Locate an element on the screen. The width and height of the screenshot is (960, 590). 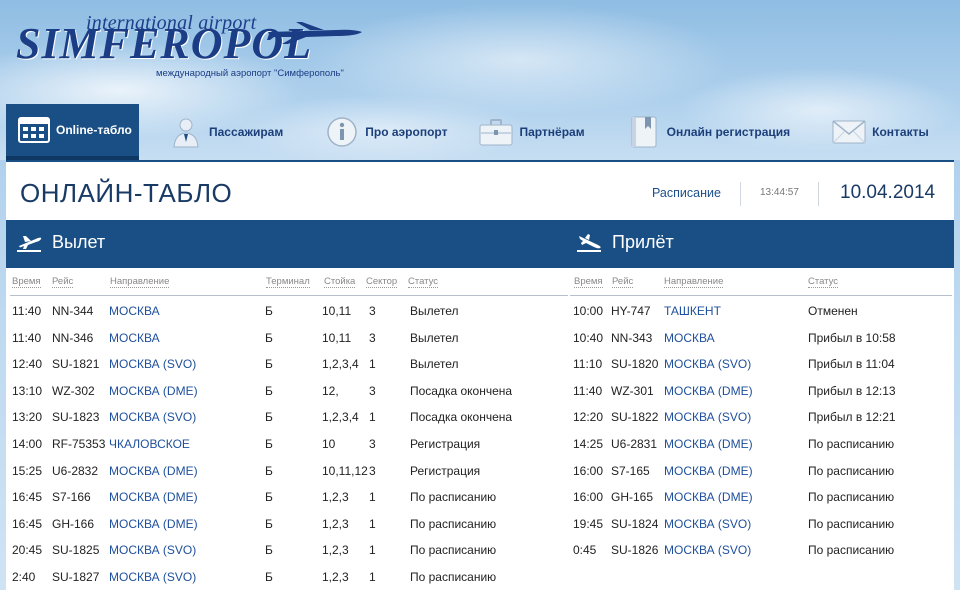
arr-status: Прибыл в 10:58 is located at coordinates (852, 337).